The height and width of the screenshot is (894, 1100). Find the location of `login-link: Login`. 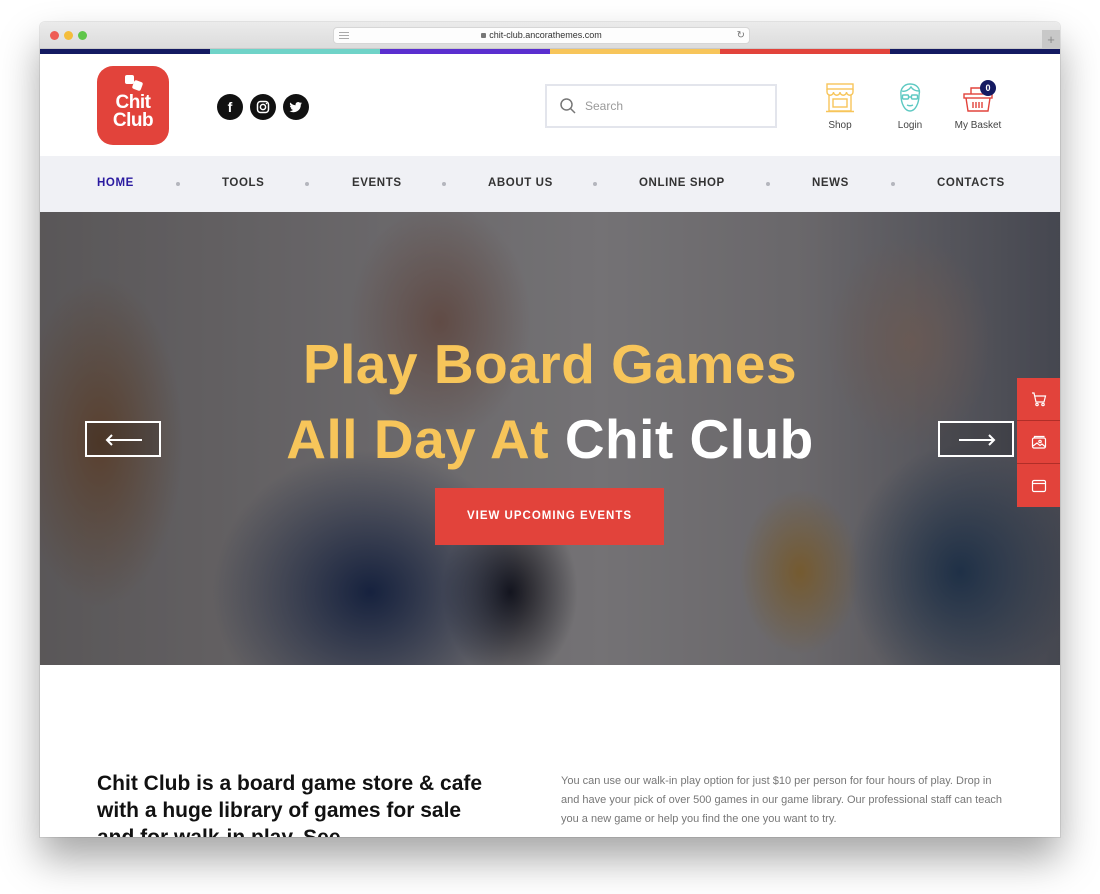

login-link: Login is located at coordinates (910, 106).